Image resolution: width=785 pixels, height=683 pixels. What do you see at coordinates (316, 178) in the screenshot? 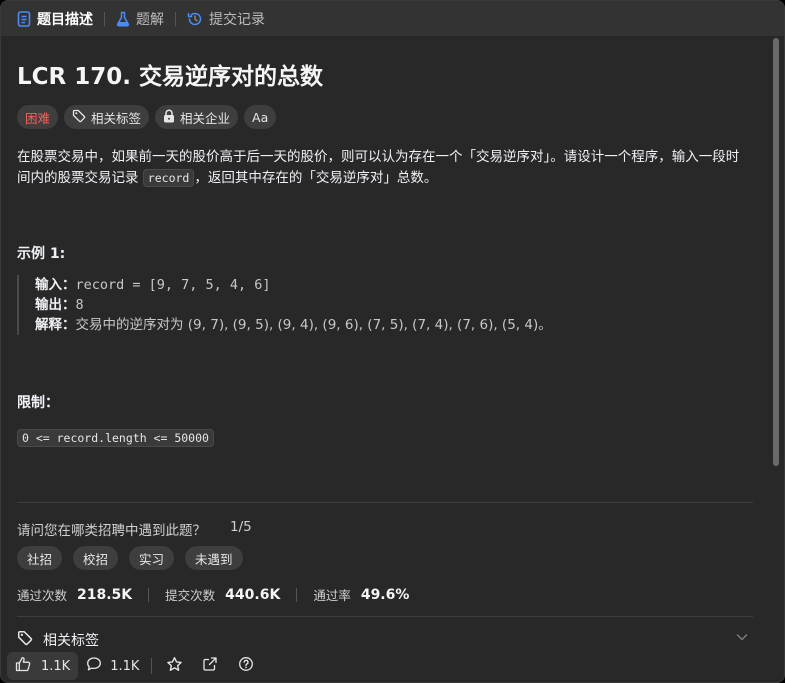
I see `description-text-2: ，返回其中存在的「交易逆序对」总数。` at bounding box center [316, 178].